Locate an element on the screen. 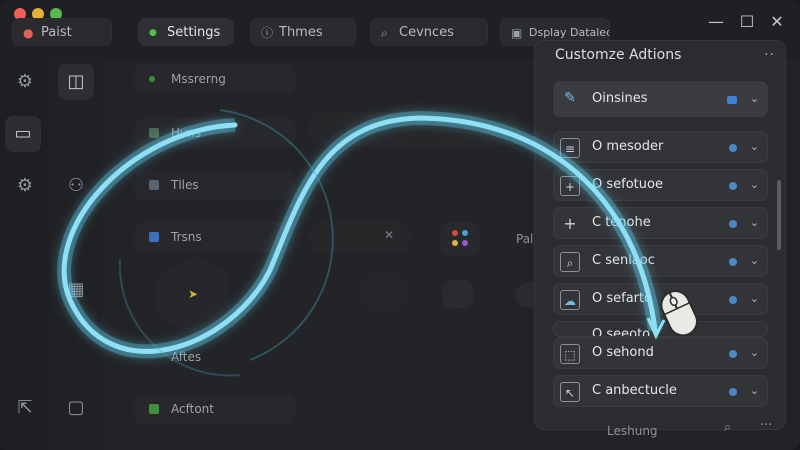 This screenshot has width=800, height=450. secondary-rail: ◫ ⚇ ▦ ▢ is located at coordinates (76, 255).